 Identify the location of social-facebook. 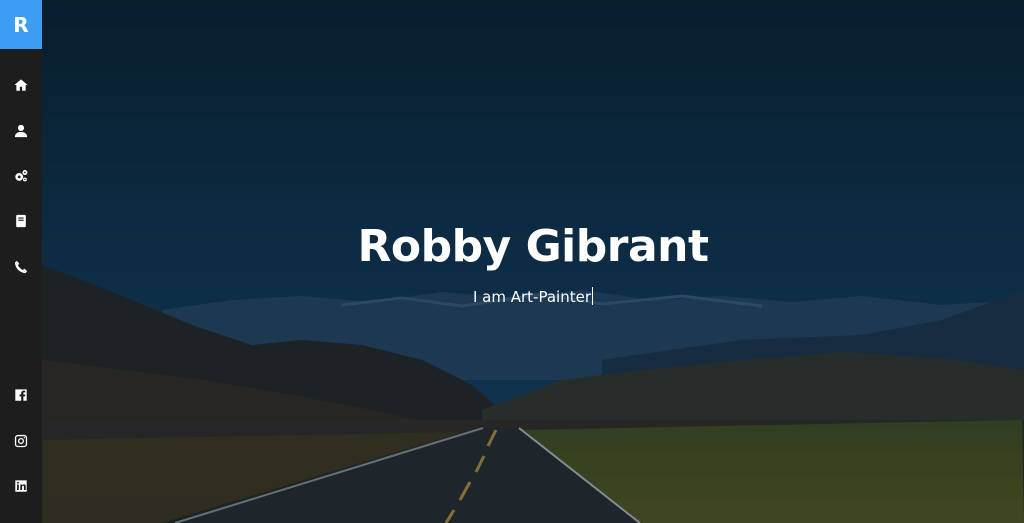
(21, 395).